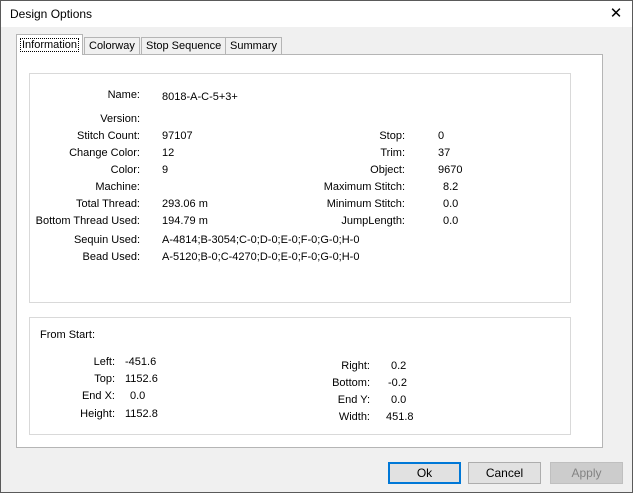 Image resolution: width=633 pixels, height=493 pixels. I want to click on color-label: Color:, so click(125, 170).